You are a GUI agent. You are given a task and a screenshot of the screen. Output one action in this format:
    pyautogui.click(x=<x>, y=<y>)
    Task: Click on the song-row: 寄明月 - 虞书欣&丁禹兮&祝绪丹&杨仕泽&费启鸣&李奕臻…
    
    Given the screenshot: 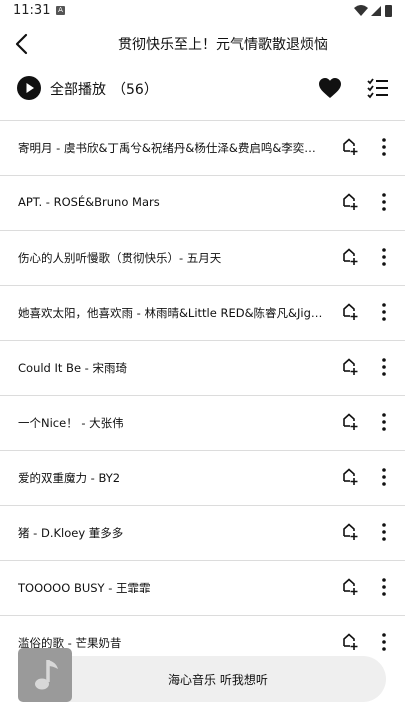 What is the action you would take?
    pyautogui.click(x=202, y=148)
    